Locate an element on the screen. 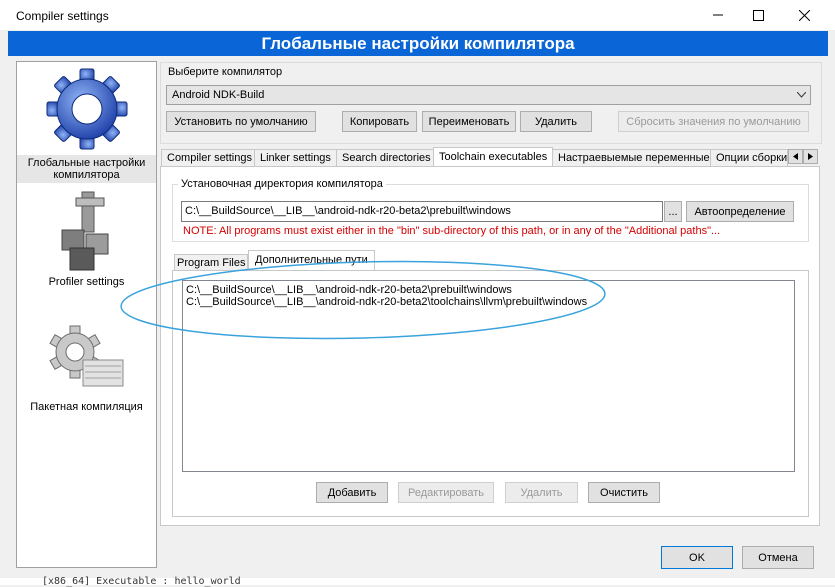 Image resolution: width=835 pixels, height=587 pixels. arrow-left-icon is located at coordinates (795, 156).